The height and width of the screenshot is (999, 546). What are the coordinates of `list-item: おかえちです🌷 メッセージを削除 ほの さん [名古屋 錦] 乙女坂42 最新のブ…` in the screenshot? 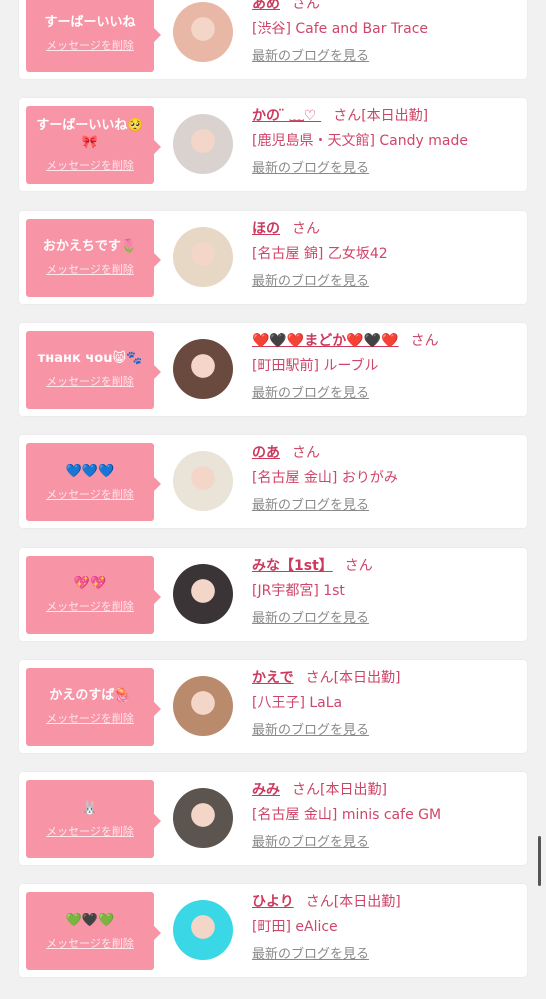 It's located at (273, 257).